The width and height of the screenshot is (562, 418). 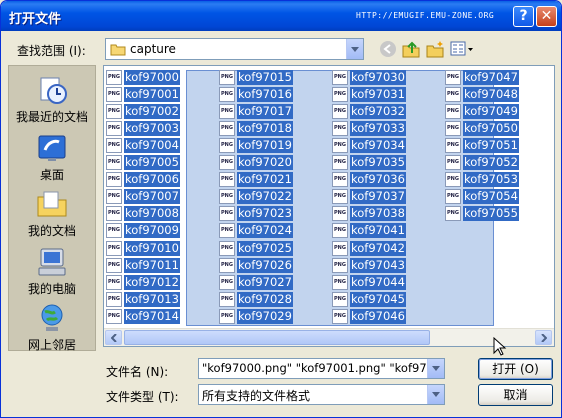 What do you see at coordinates (369, 282) in the screenshot?
I see `file-item: PNG kof97044` at bounding box center [369, 282].